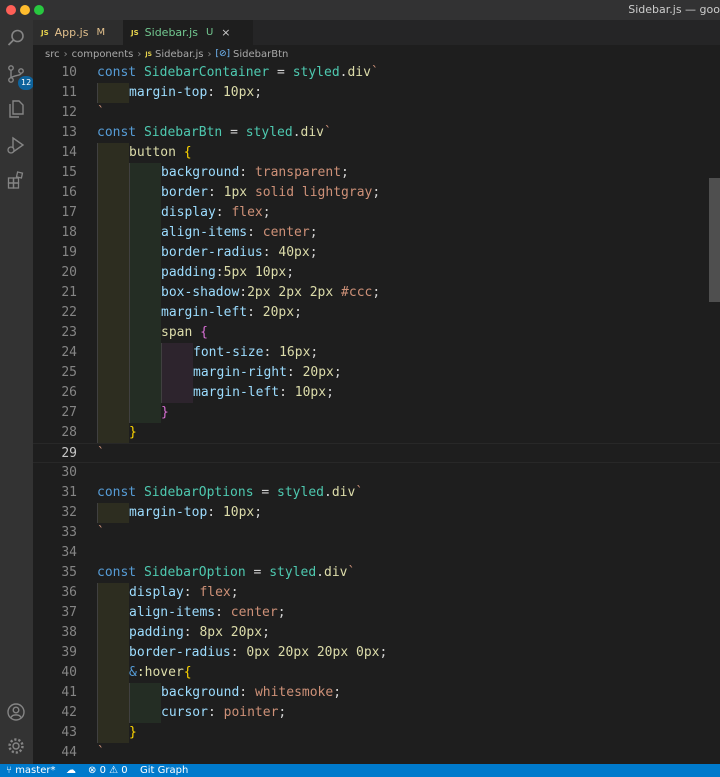  What do you see at coordinates (225, 32) in the screenshot?
I see `close-tab-icon: ×` at bounding box center [225, 32].